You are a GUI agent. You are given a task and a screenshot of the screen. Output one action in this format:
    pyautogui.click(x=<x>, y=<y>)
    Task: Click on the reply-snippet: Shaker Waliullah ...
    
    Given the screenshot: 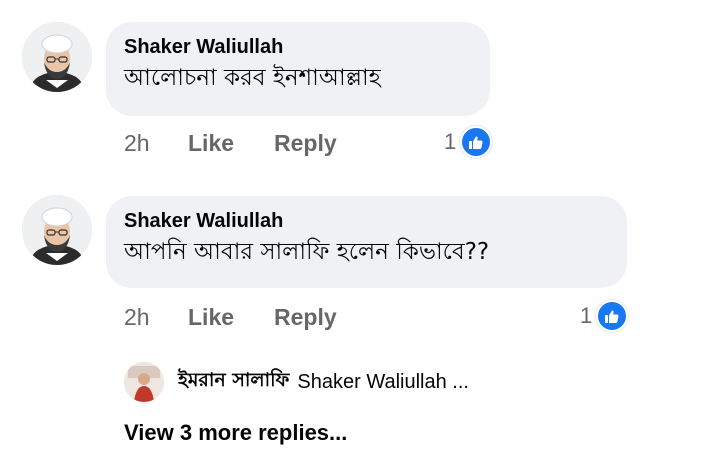 What is the action you would take?
    pyautogui.click(x=383, y=381)
    